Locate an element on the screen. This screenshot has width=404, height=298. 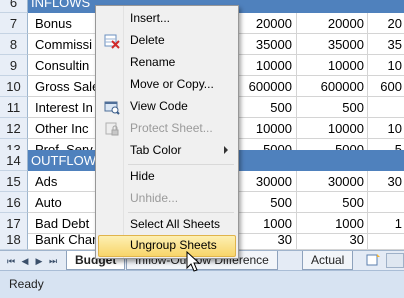
first-sheet-icon: ⏮ is located at coordinates (11, 261).